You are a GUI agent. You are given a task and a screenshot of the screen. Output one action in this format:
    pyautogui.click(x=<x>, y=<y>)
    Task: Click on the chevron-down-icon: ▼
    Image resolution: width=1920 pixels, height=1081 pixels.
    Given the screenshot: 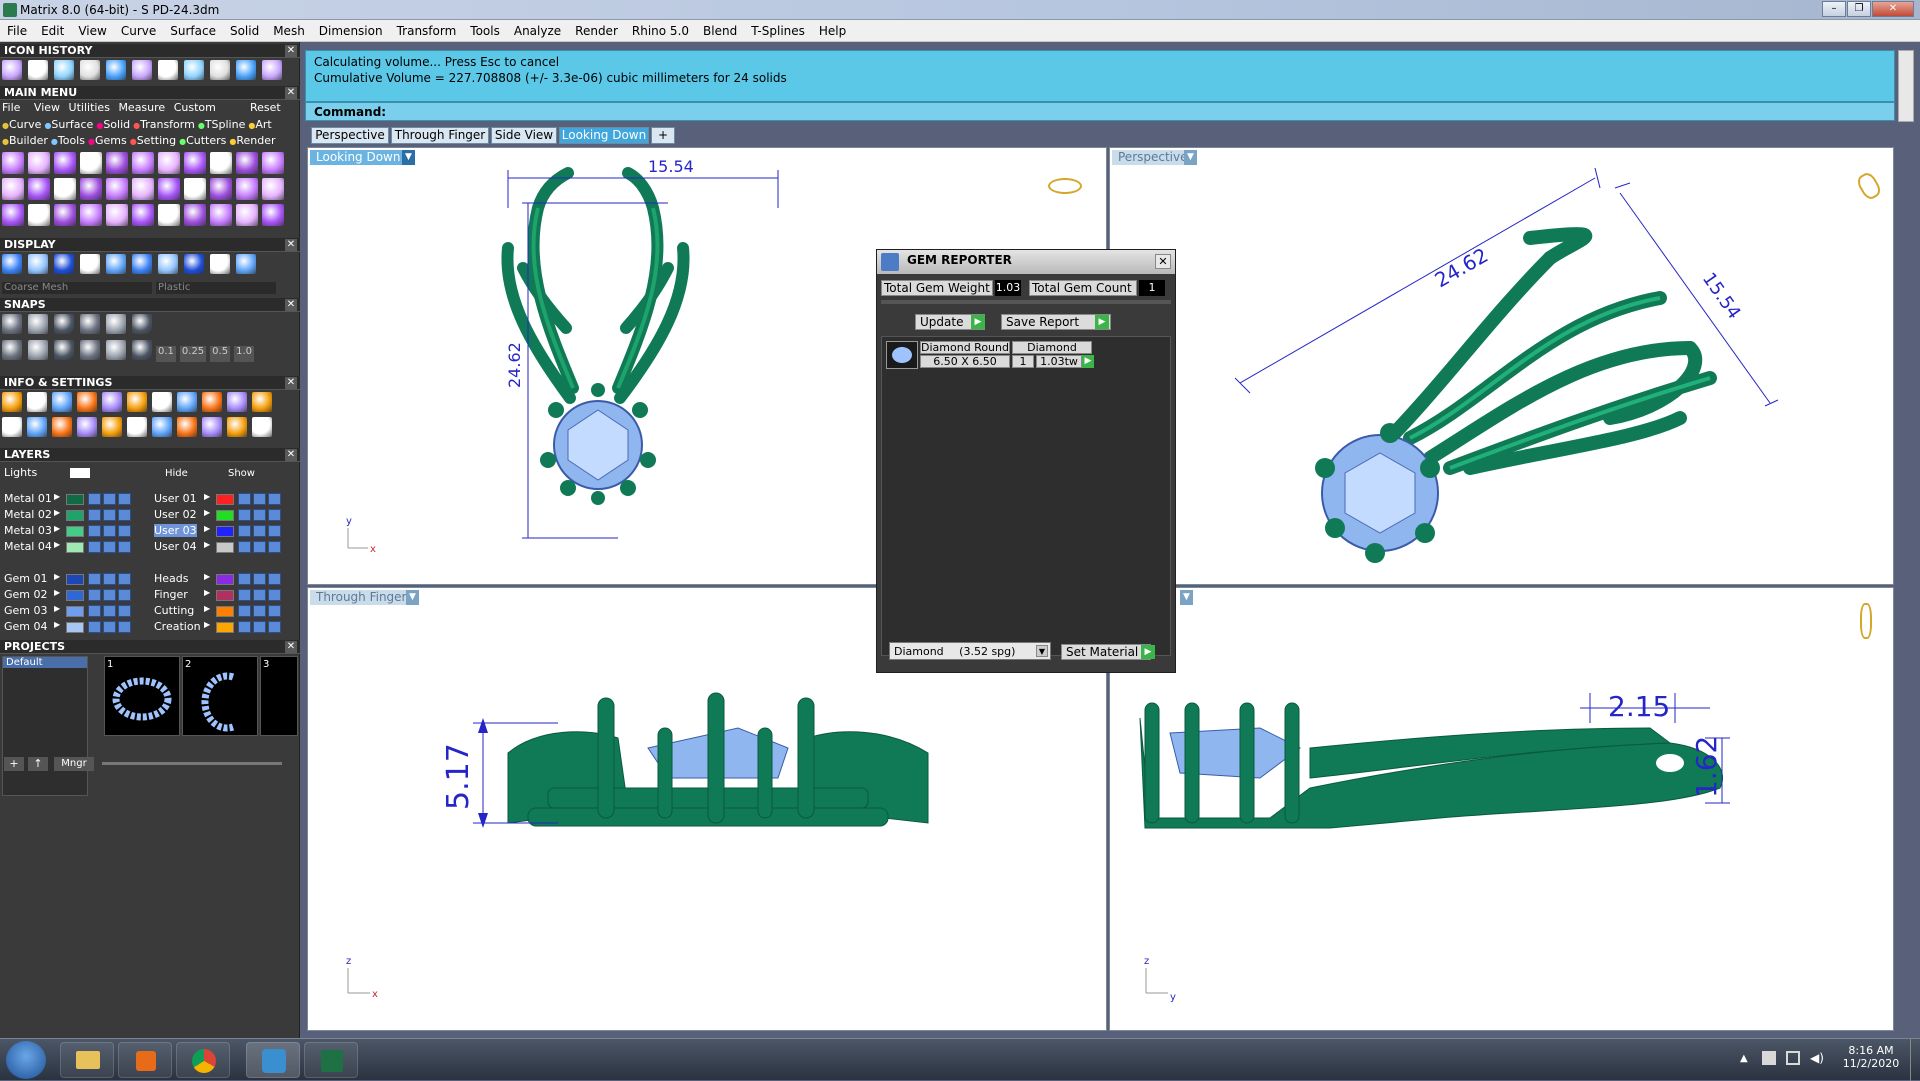 What is the action you would take?
    pyautogui.click(x=1042, y=651)
    